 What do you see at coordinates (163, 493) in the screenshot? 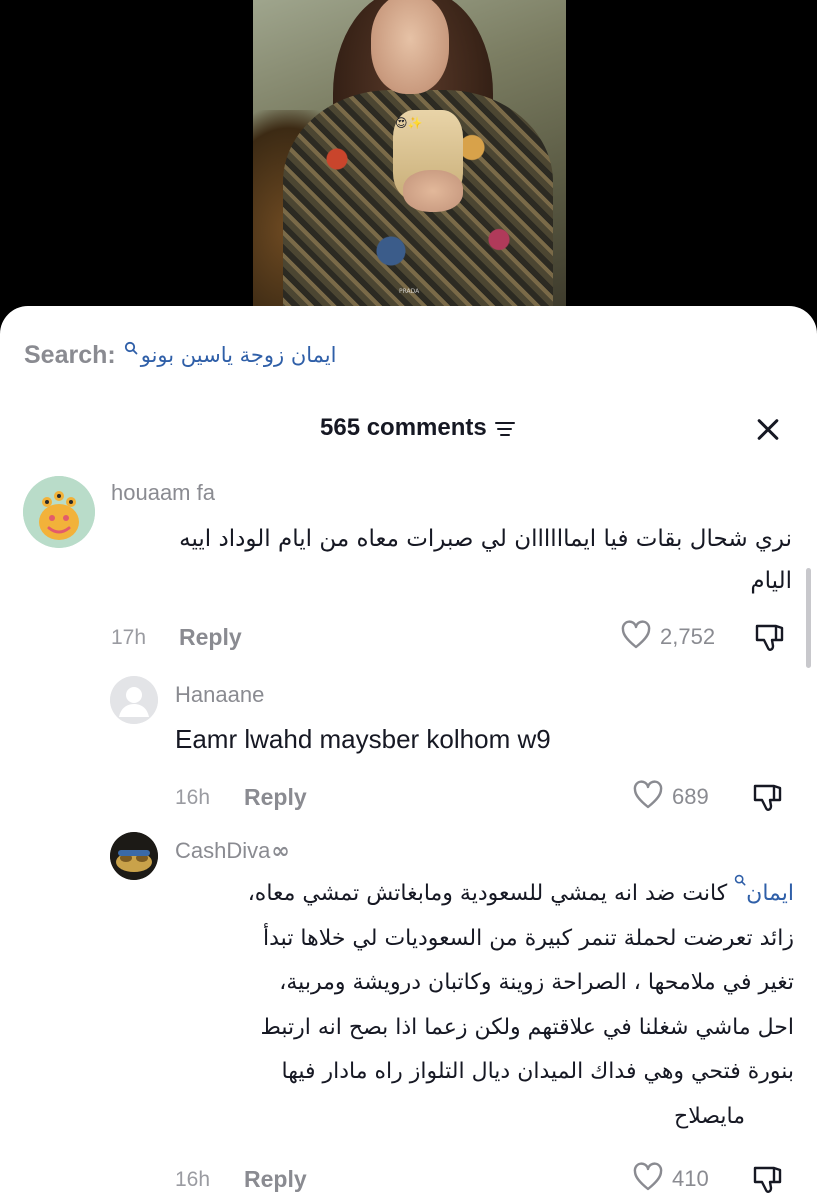
I see `comment-username: houaam fa` at bounding box center [163, 493].